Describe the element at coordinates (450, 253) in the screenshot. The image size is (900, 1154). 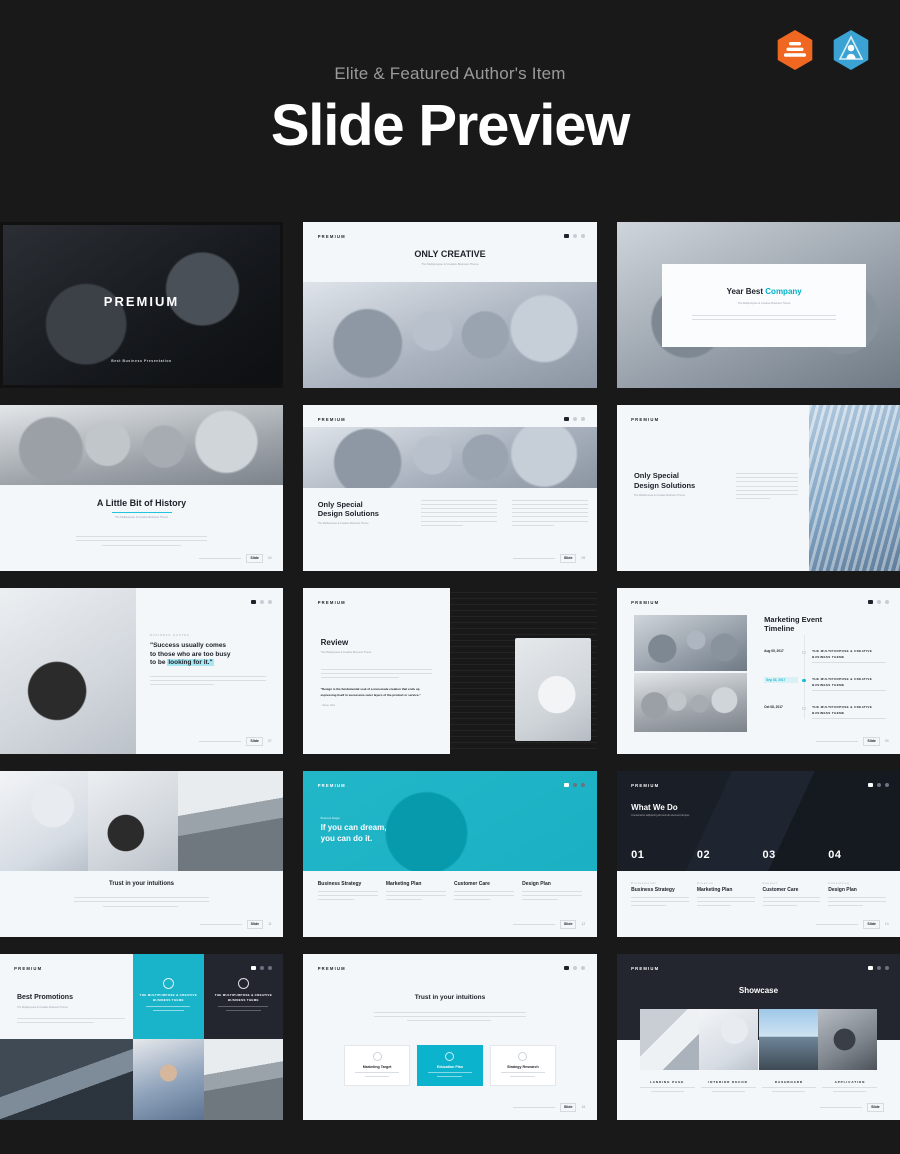
I see `slide-title: ONLY CREATIVE` at that location.